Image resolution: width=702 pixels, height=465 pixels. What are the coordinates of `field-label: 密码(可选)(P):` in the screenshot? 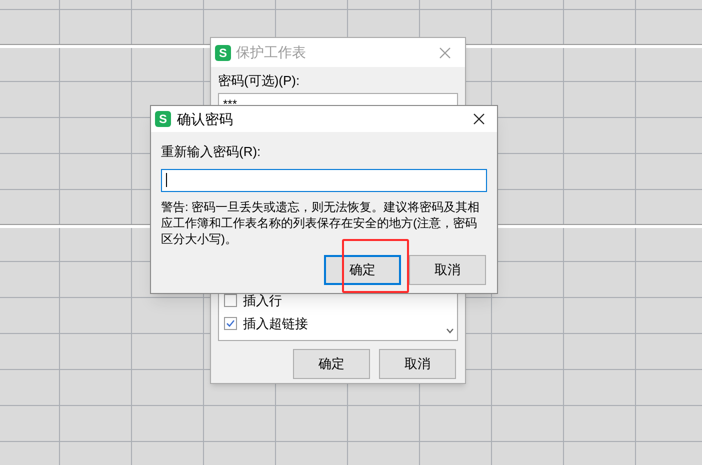 It's located at (259, 81).